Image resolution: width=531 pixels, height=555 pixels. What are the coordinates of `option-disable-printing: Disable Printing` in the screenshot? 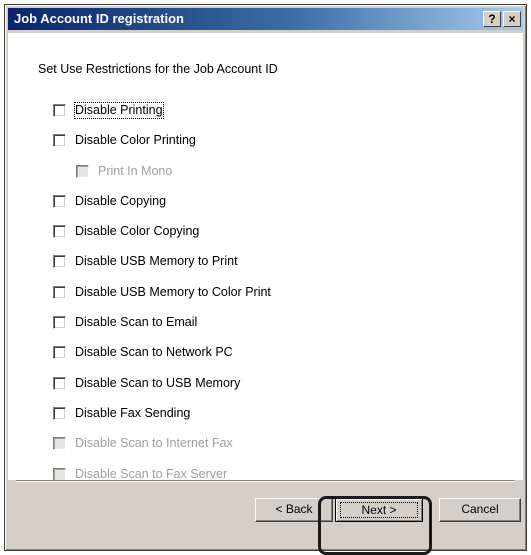 It's located at (162, 117).